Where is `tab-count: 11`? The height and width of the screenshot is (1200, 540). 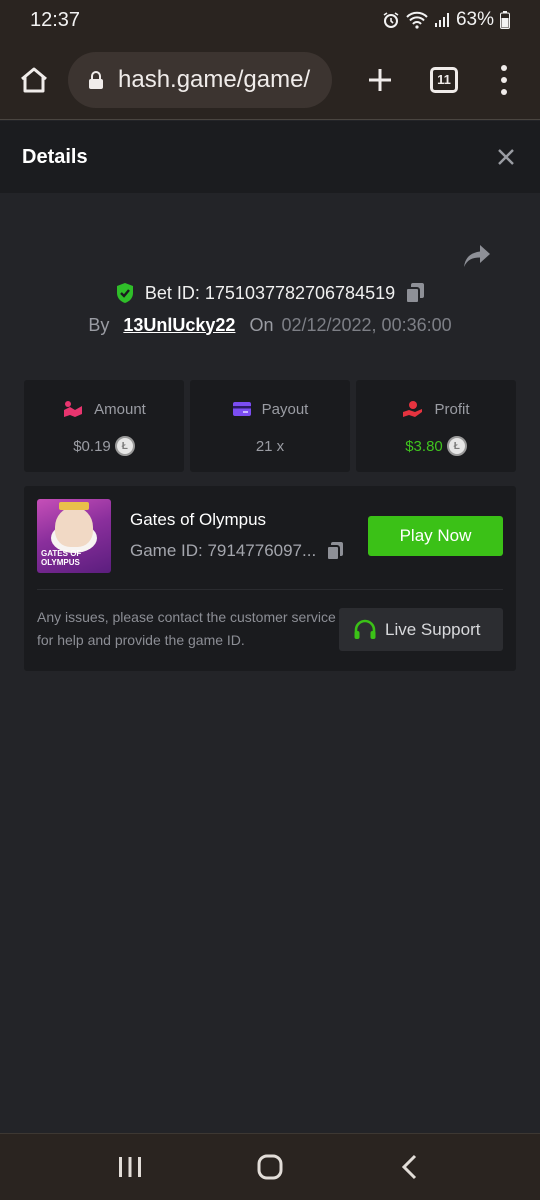 tab-count: 11 is located at coordinates (444, 79).